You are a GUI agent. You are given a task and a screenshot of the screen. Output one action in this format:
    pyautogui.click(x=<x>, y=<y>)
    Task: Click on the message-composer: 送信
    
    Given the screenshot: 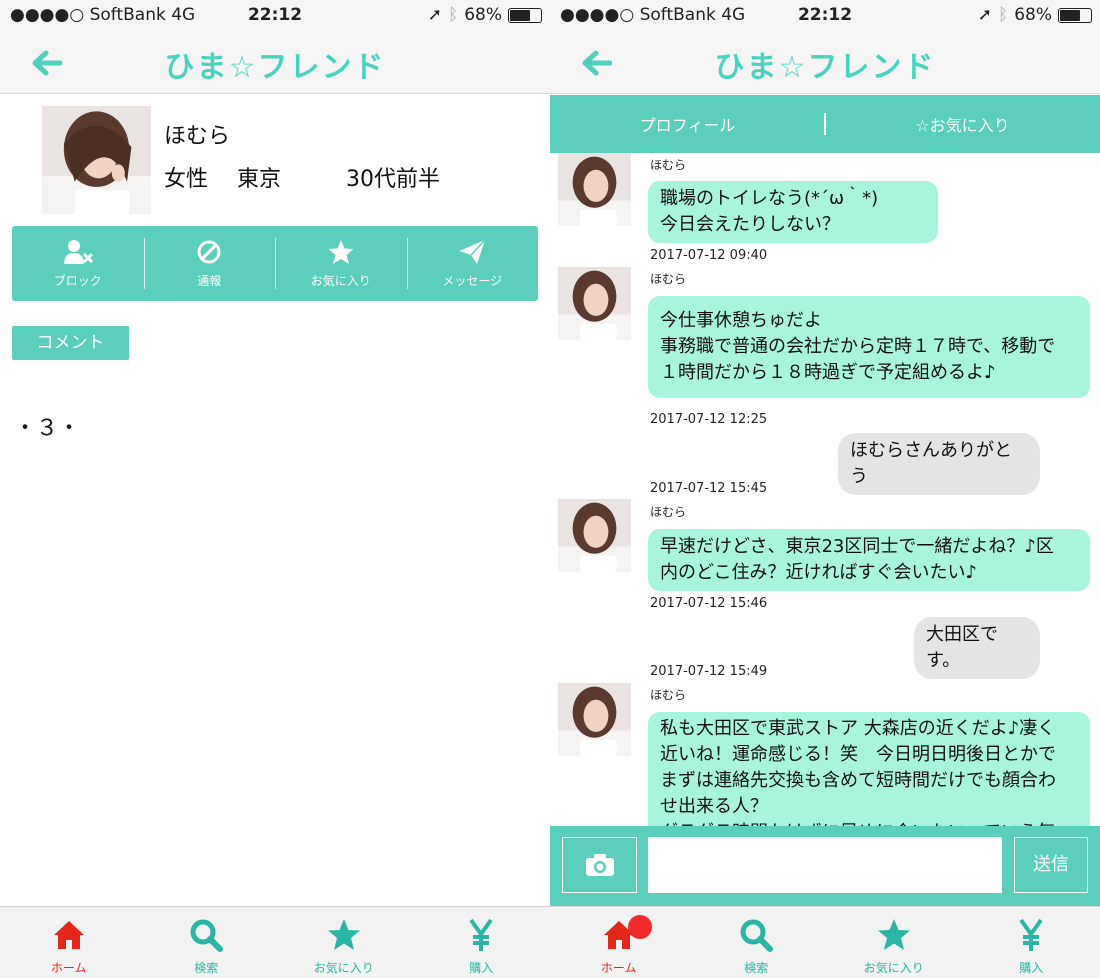 What is the action you would take?
    pyautogui.click(x=825, y=866)
    